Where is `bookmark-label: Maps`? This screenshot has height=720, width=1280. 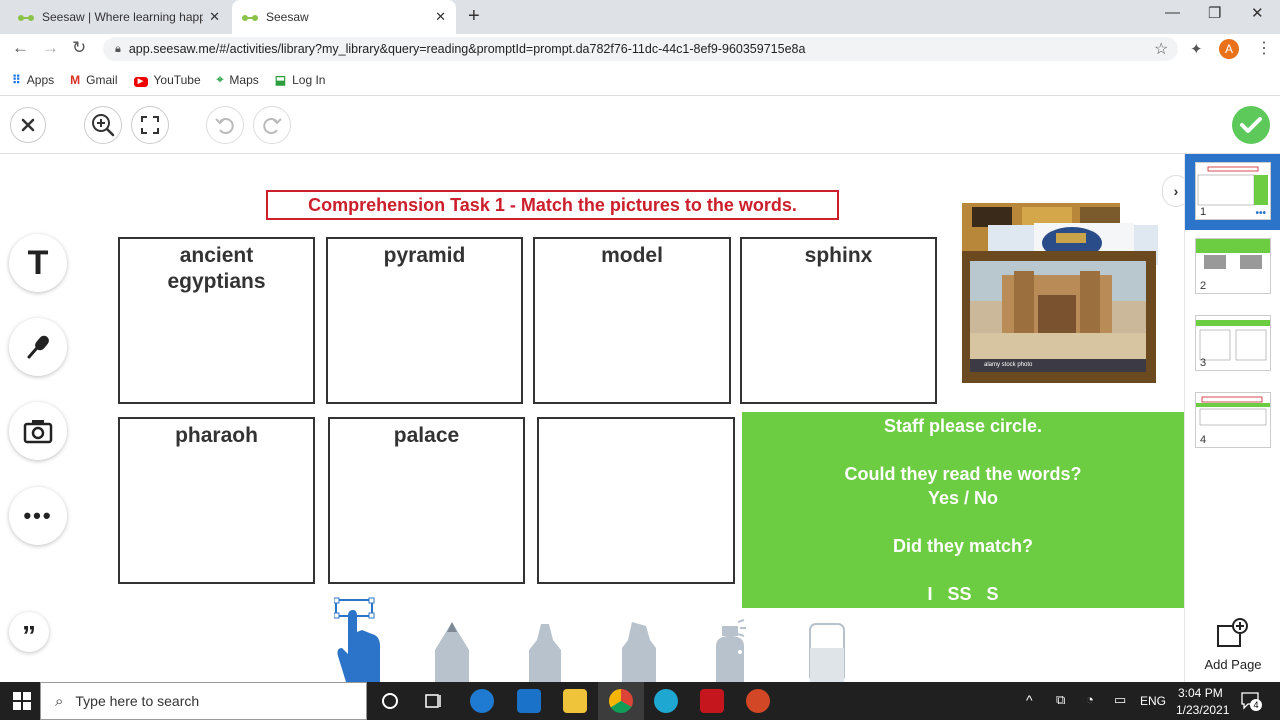
bookmark-label: Maps is located at coordinates (244, 79).